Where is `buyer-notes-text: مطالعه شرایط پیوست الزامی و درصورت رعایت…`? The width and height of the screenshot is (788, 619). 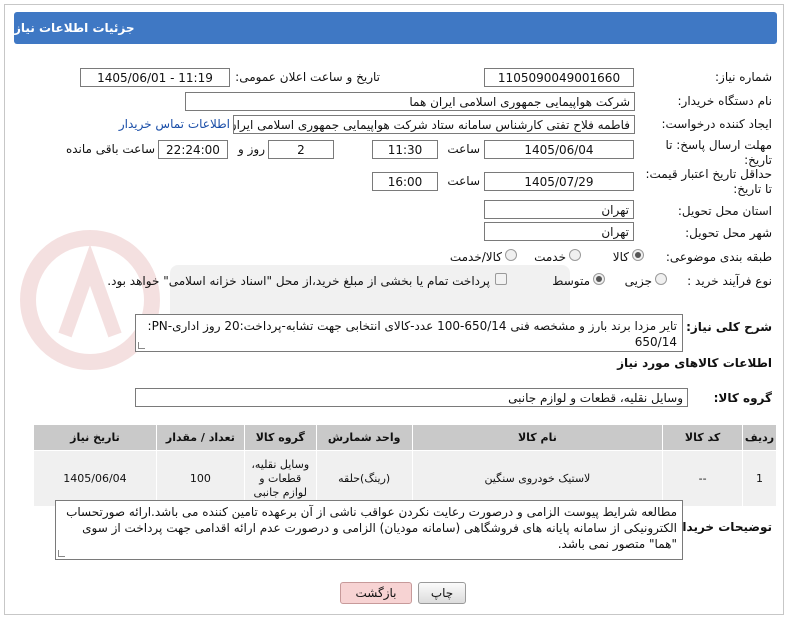 buyer-notes-text: مطالعه شرایط پیوست الزامی و درصورت رعایت… is located at coordinates (371, 528).